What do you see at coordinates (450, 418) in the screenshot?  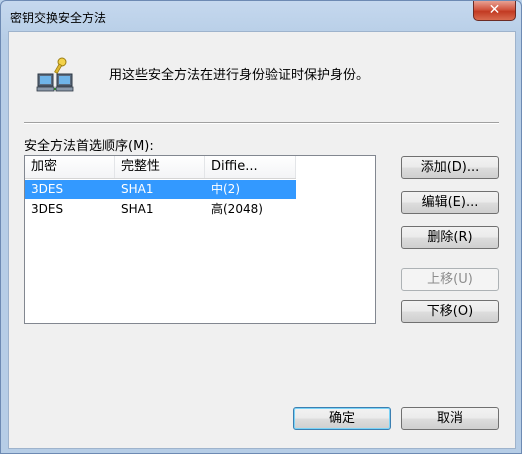 I see `cancel-button: 取消` at bounding box center [450, 418].